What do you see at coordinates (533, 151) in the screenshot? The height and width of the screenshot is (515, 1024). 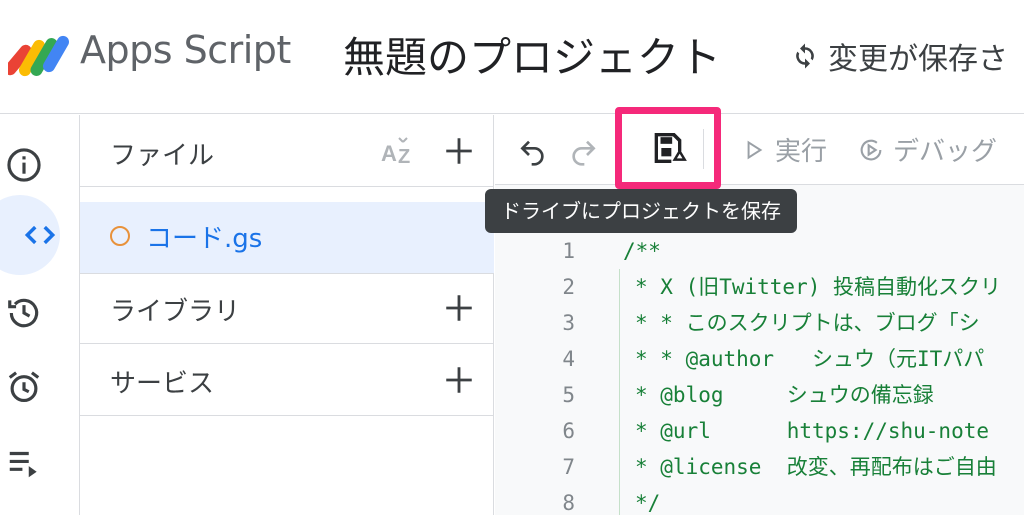 I see `undo-icon` at bounding box center [533, 151].